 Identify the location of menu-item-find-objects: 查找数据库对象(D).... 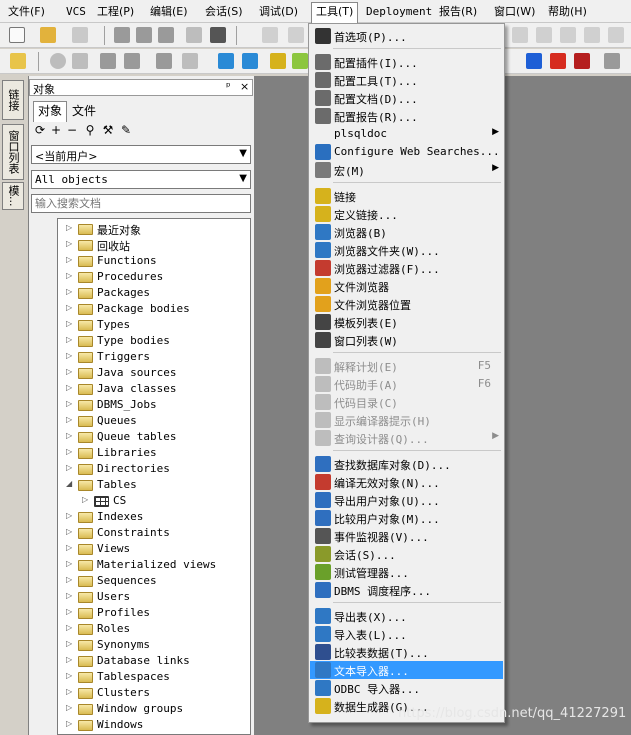
(406, 464).